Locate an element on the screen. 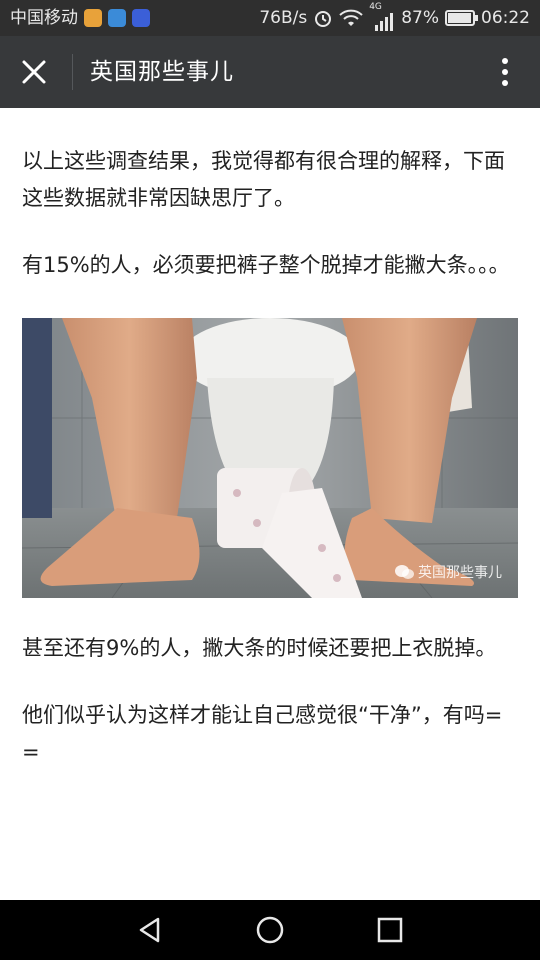 This screenshot has width=540, height=960. system-nav-bar is located at coordinates (270, 930).